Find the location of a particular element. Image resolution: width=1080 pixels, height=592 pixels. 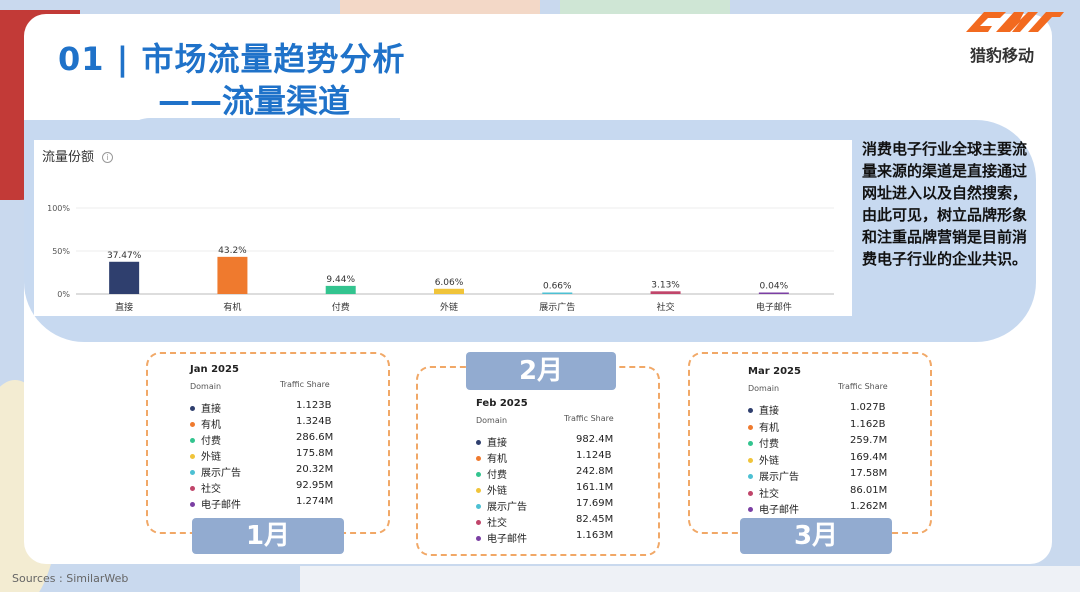

bar-value-label: 9.44% is located at coordinates (340, 280).